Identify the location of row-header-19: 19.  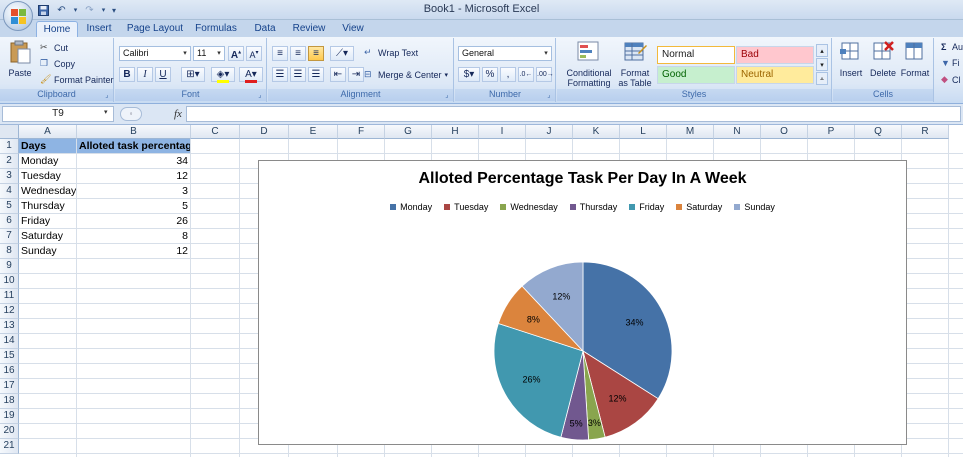
(9, 416).